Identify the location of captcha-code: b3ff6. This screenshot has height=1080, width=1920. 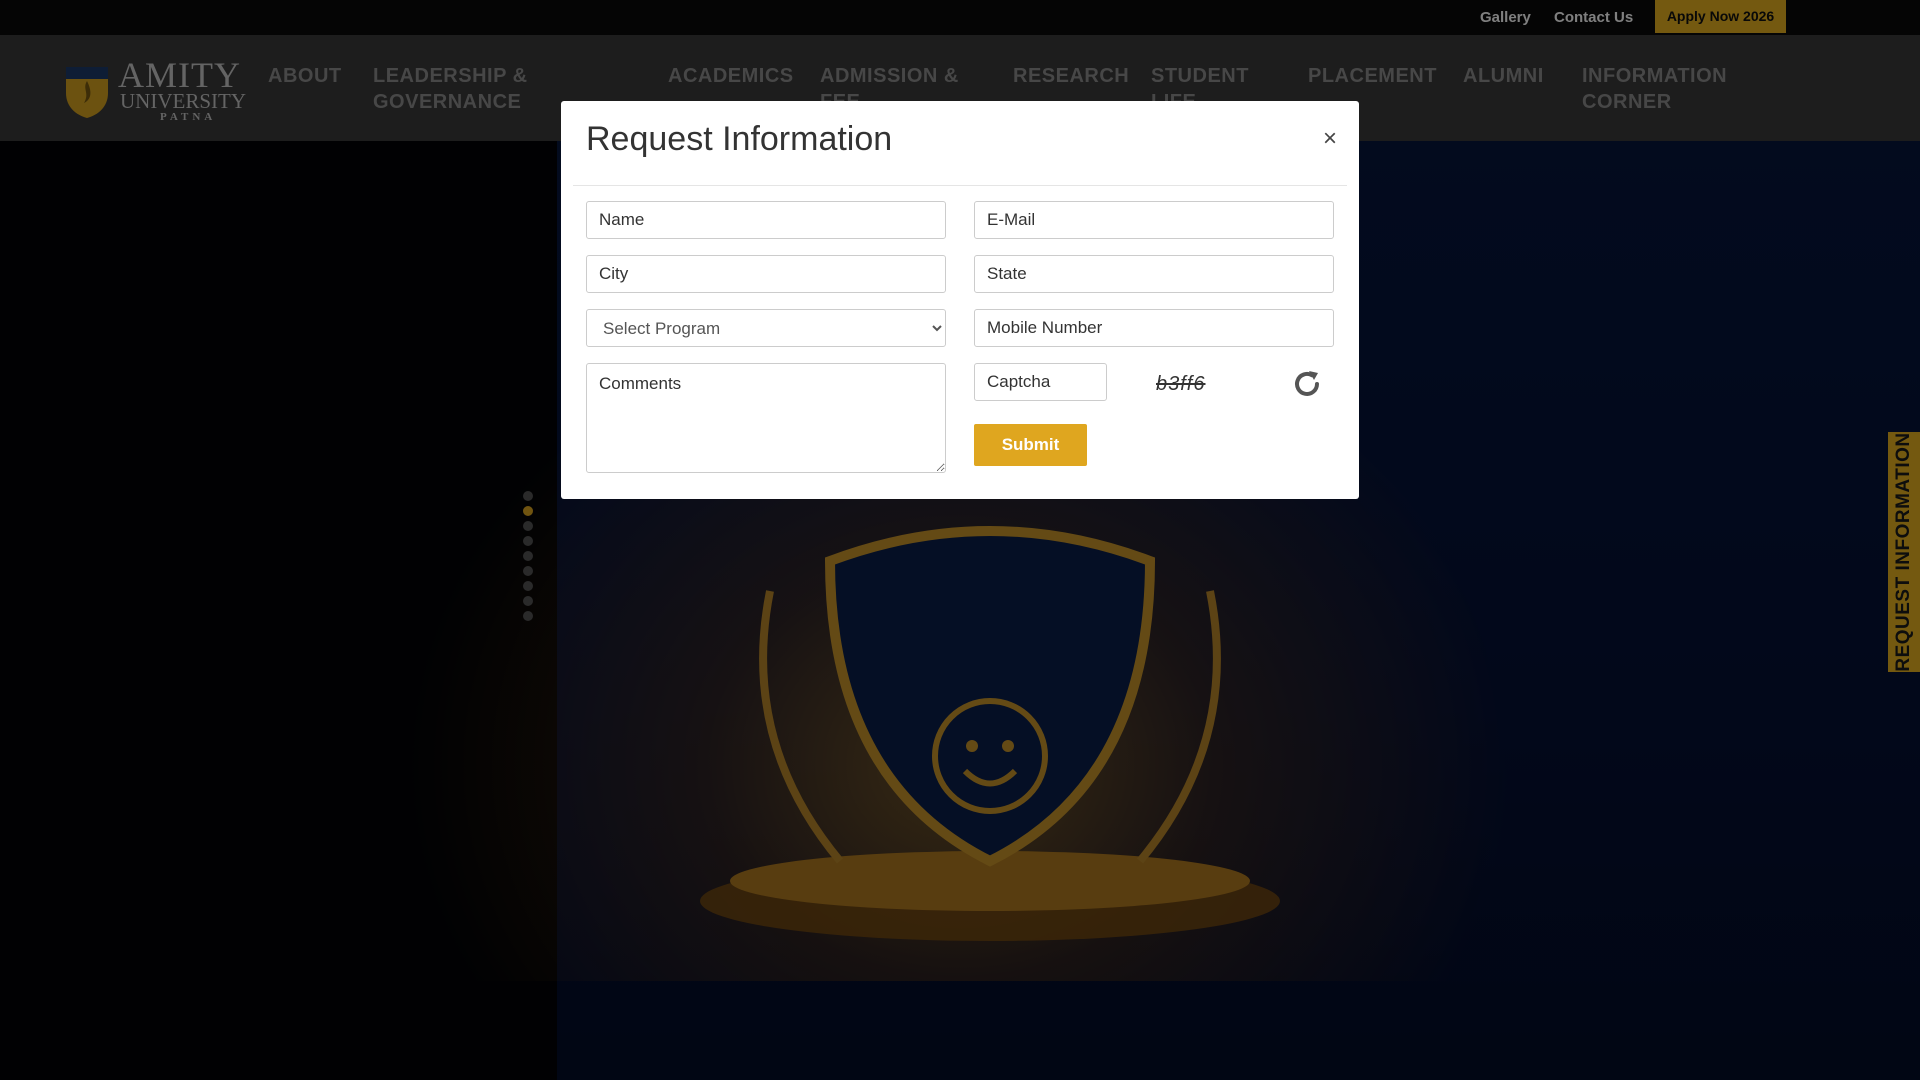
(1181, 384).